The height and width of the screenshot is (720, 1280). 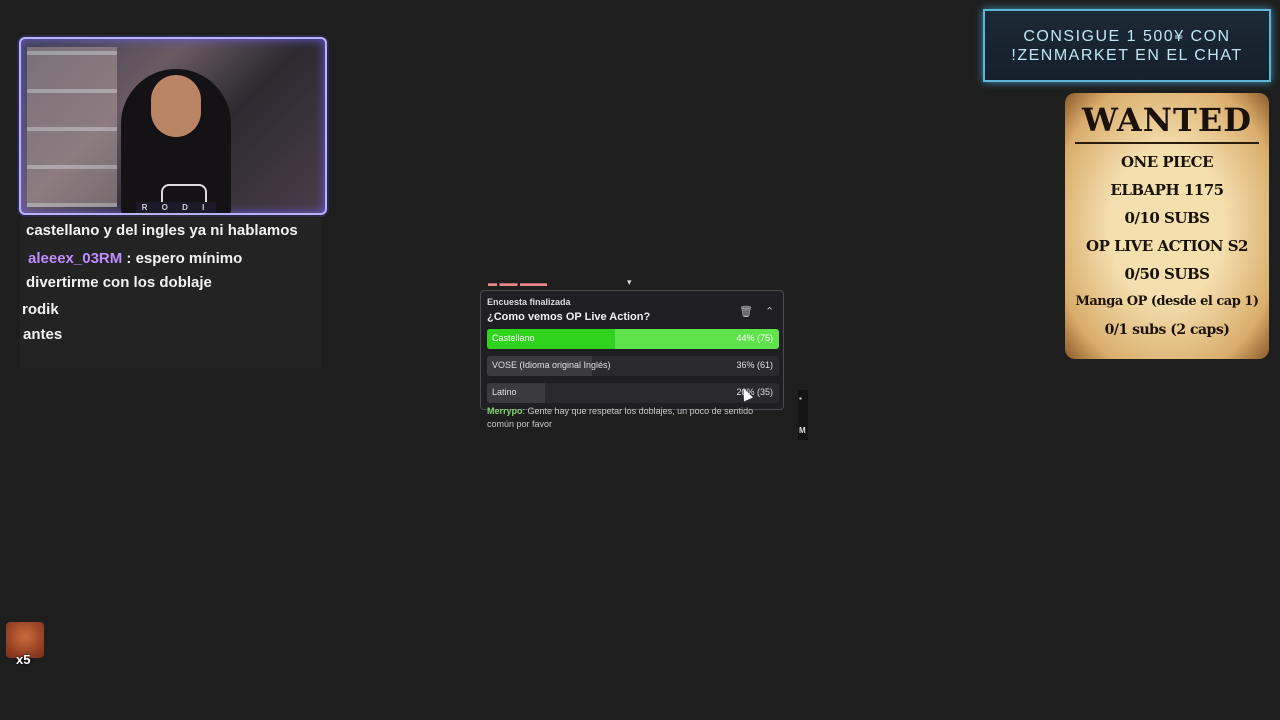 I want to click on goal-line: Manga OP (desde el cap 1), so click(x=1167, y=301).